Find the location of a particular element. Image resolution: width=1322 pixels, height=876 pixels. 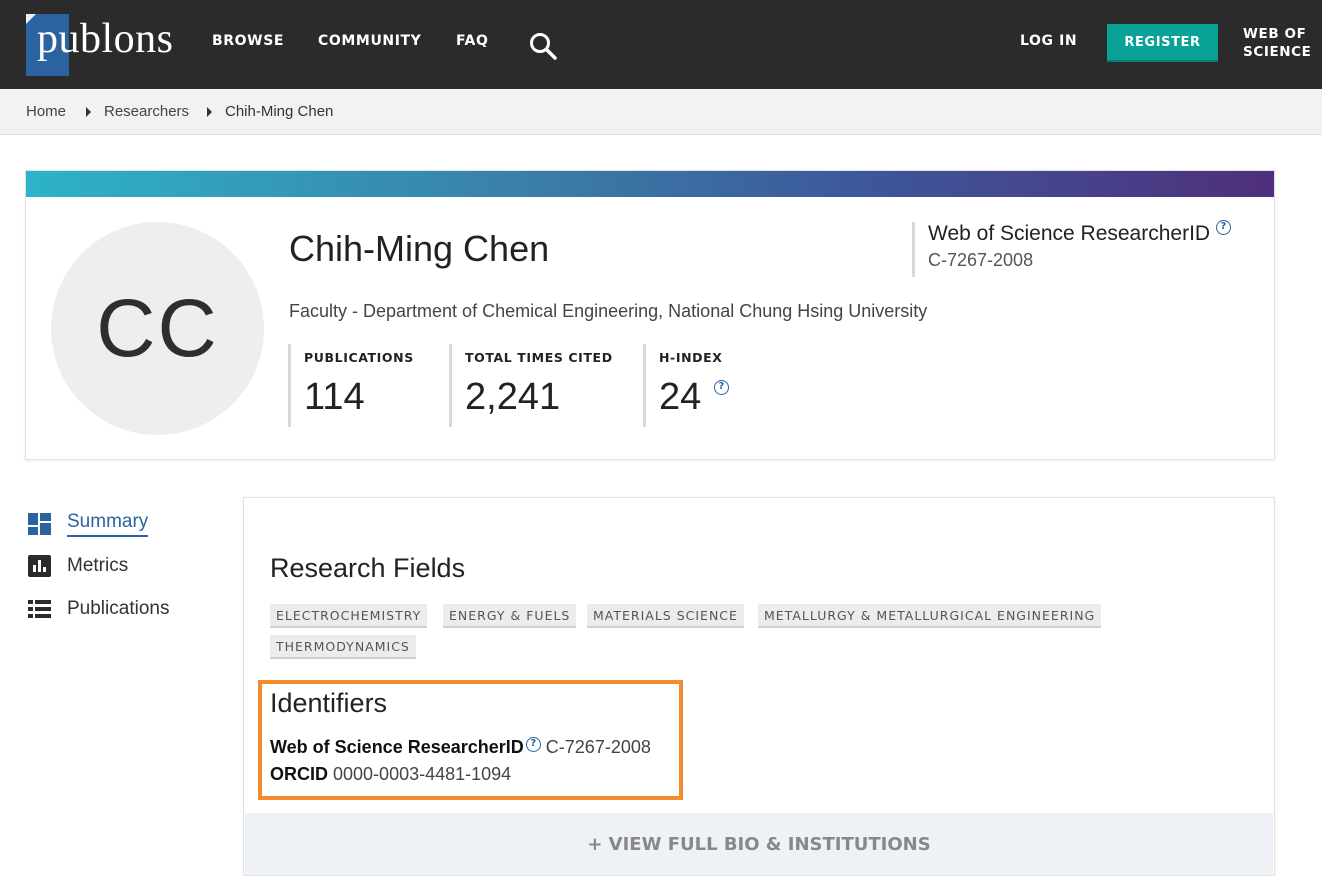

breadcrumb-home: Home is located at coordinates (46, 111).